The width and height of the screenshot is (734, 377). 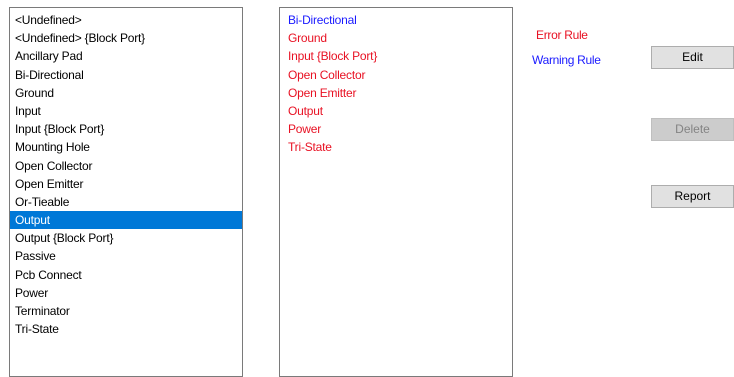 I want to click on list-item: Pcb Connect, so click(x=126, y=275).